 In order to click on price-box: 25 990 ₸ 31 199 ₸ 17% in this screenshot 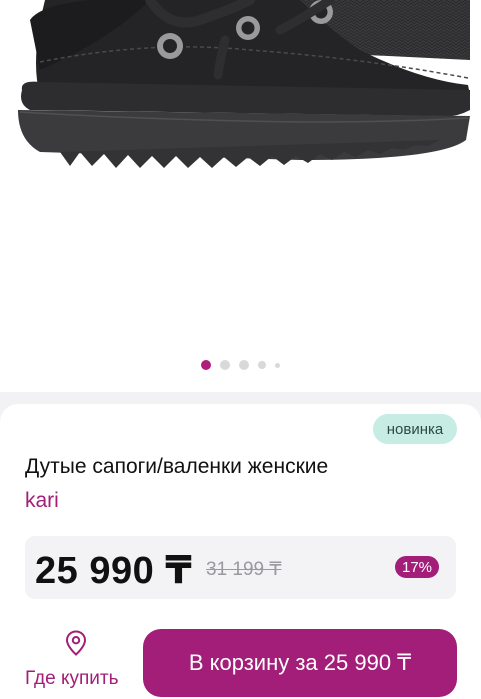, I will do `click(240, 567)`.